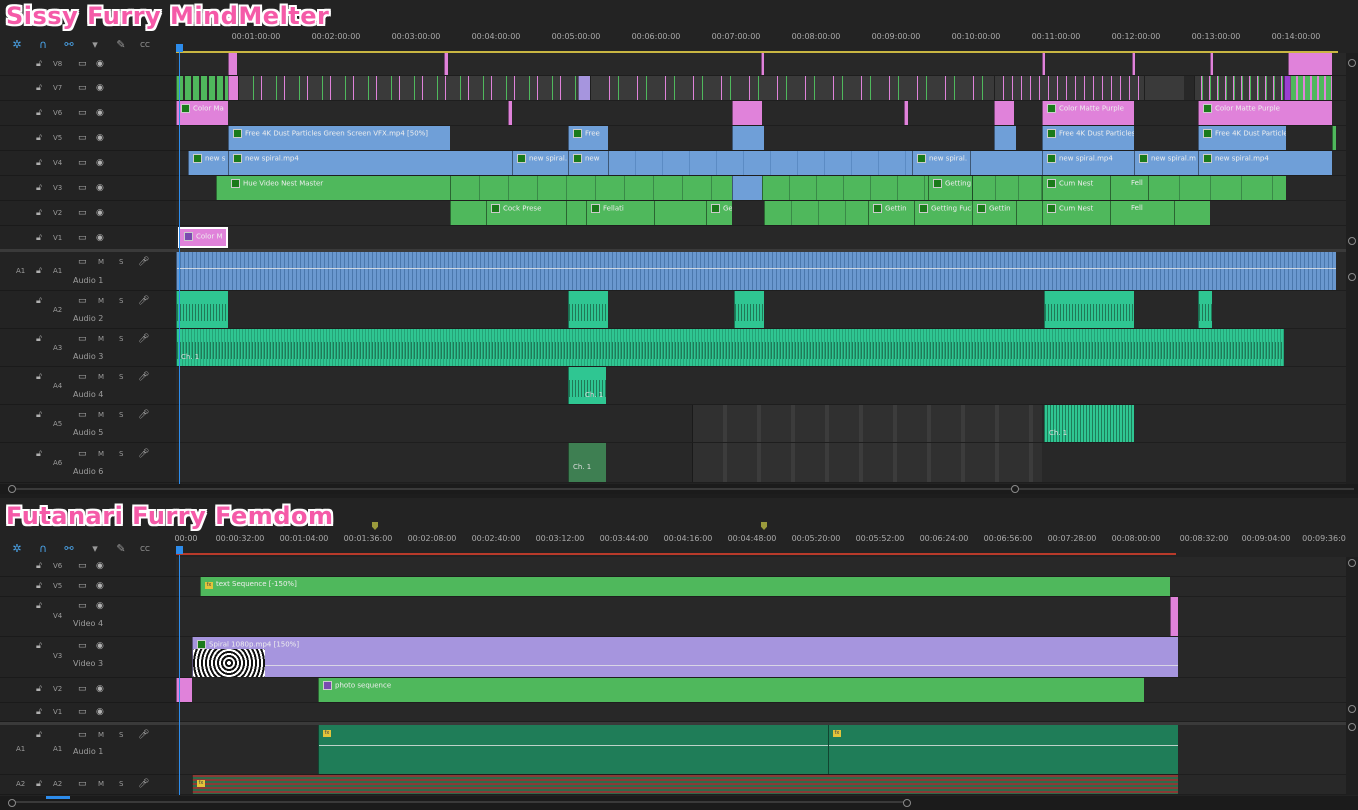 Image resolution: width=1358 pixels, height=810 pixels. Describe the element at coordinates (761, 657) in the screenshot. I see `track-lane: Spiral 1080p.mp4 [150%]` at that location.